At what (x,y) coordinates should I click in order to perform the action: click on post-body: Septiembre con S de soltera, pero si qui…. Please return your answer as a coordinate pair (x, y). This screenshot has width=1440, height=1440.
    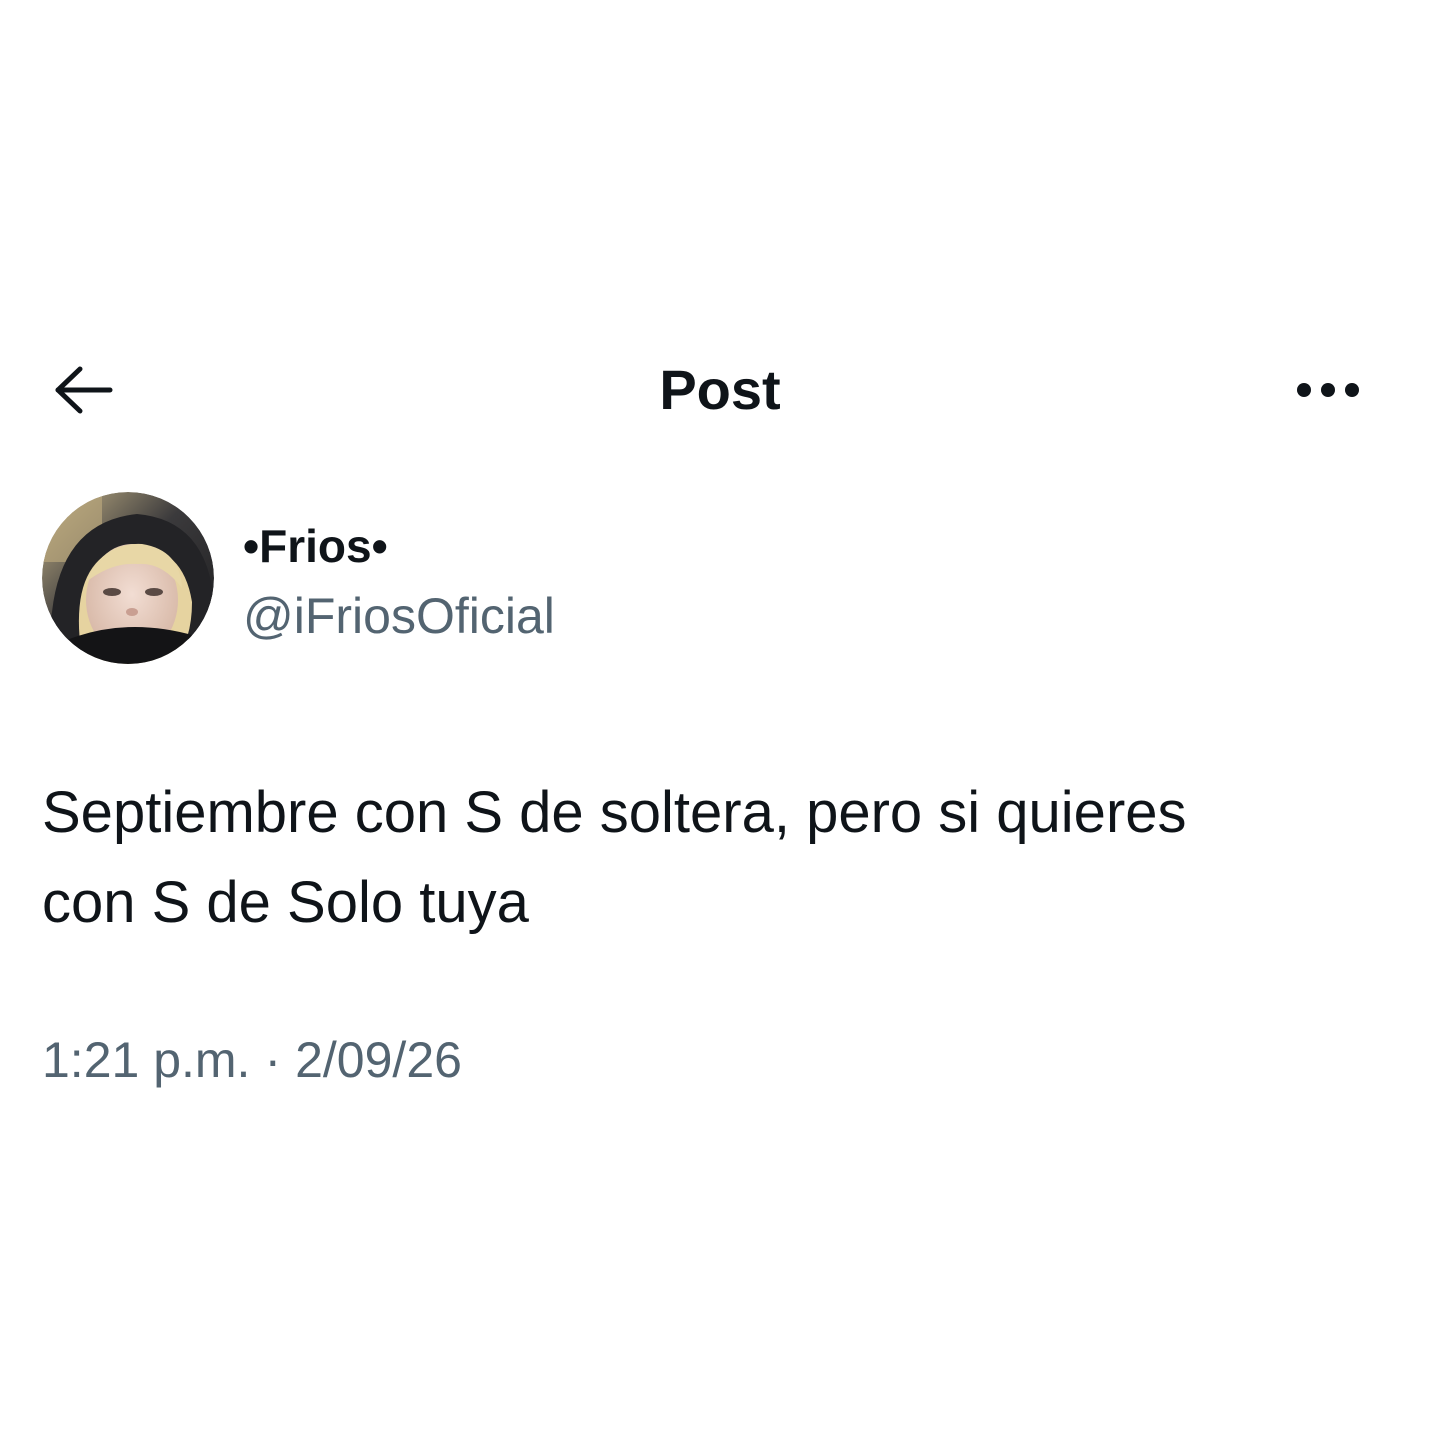
    Looking at the image, I should click on (712, 858).